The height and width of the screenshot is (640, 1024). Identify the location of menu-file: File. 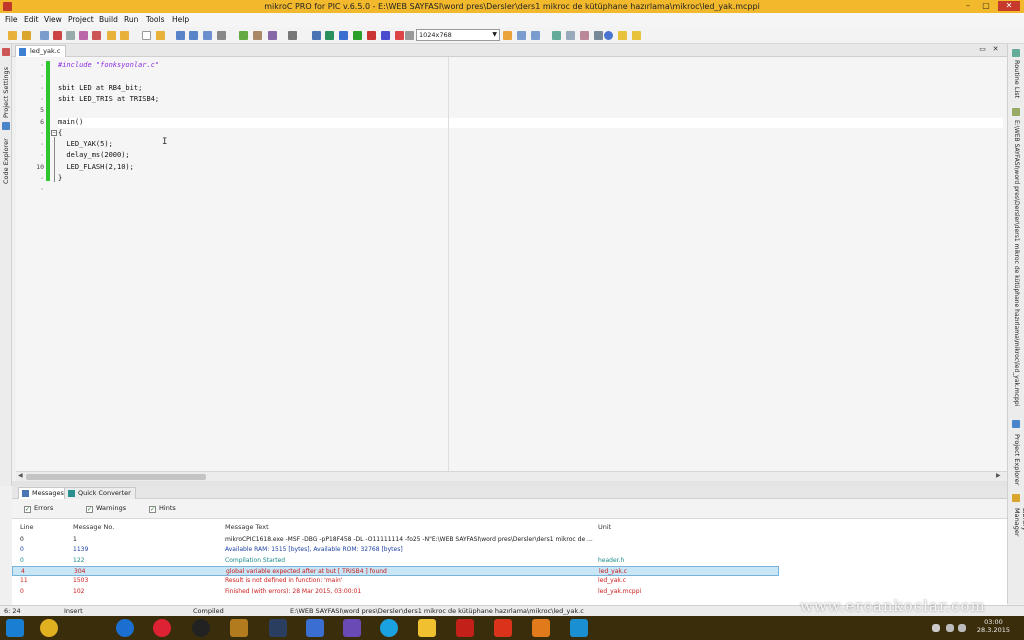
(11, 19).